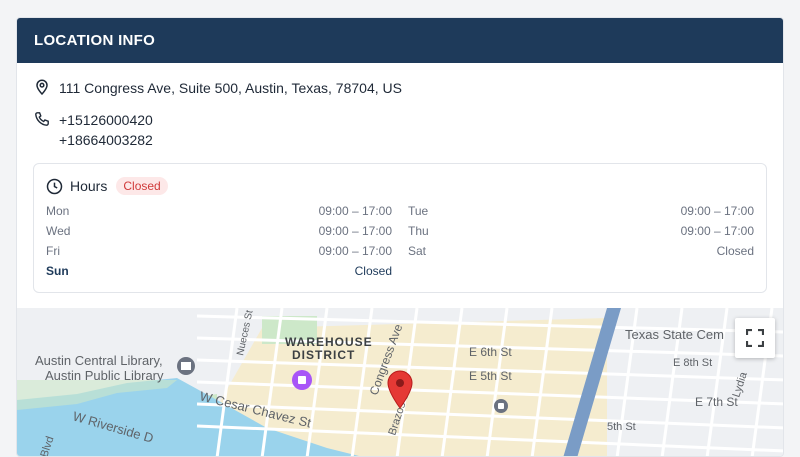  Describe the element at coordinates (581, 212) in the screenshot. I see `hours-row-tue: Tue 09:00 – 17:00` at that location.